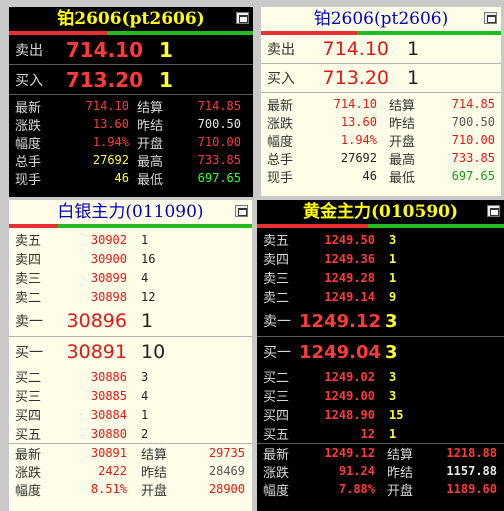 This screenshot has width=504, height=511. Describe the element at coordinates (383, 321) in the screenshot. I see `ask-row-best: 卖一 1249.12 3` at that location.